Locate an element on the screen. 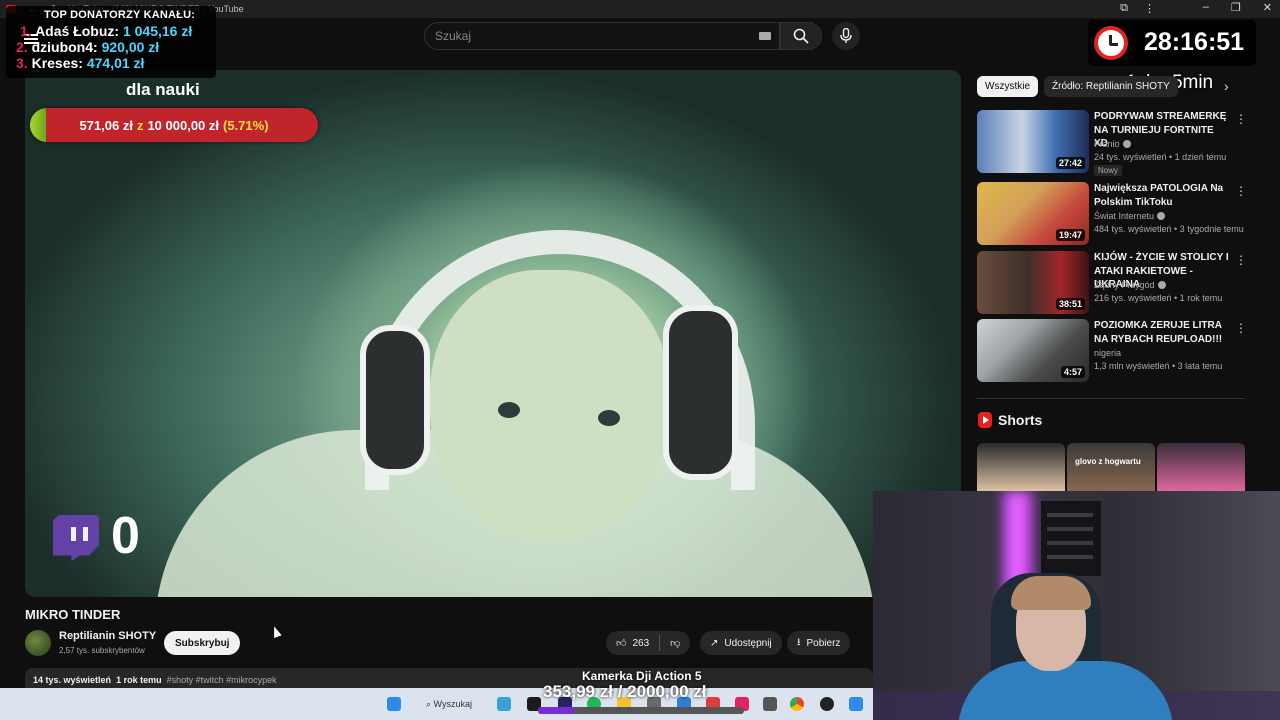 This screenshot has width=1280, height=720. alarm-clock-icon is located at coordinates (1111, 43).